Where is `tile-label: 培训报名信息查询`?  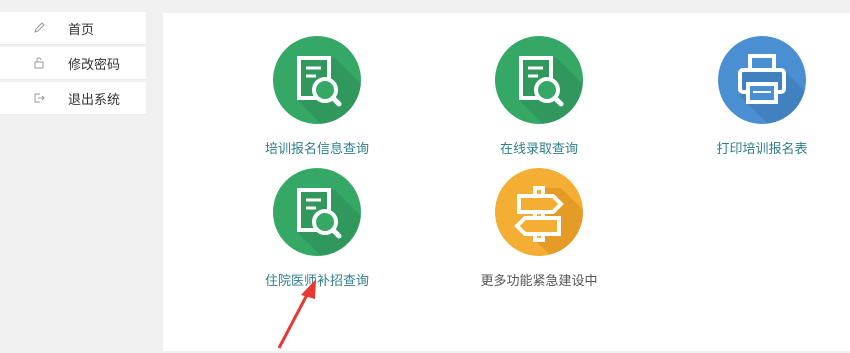 tile-label: 培训报名信息查询 is located at coordinates (316, 149).